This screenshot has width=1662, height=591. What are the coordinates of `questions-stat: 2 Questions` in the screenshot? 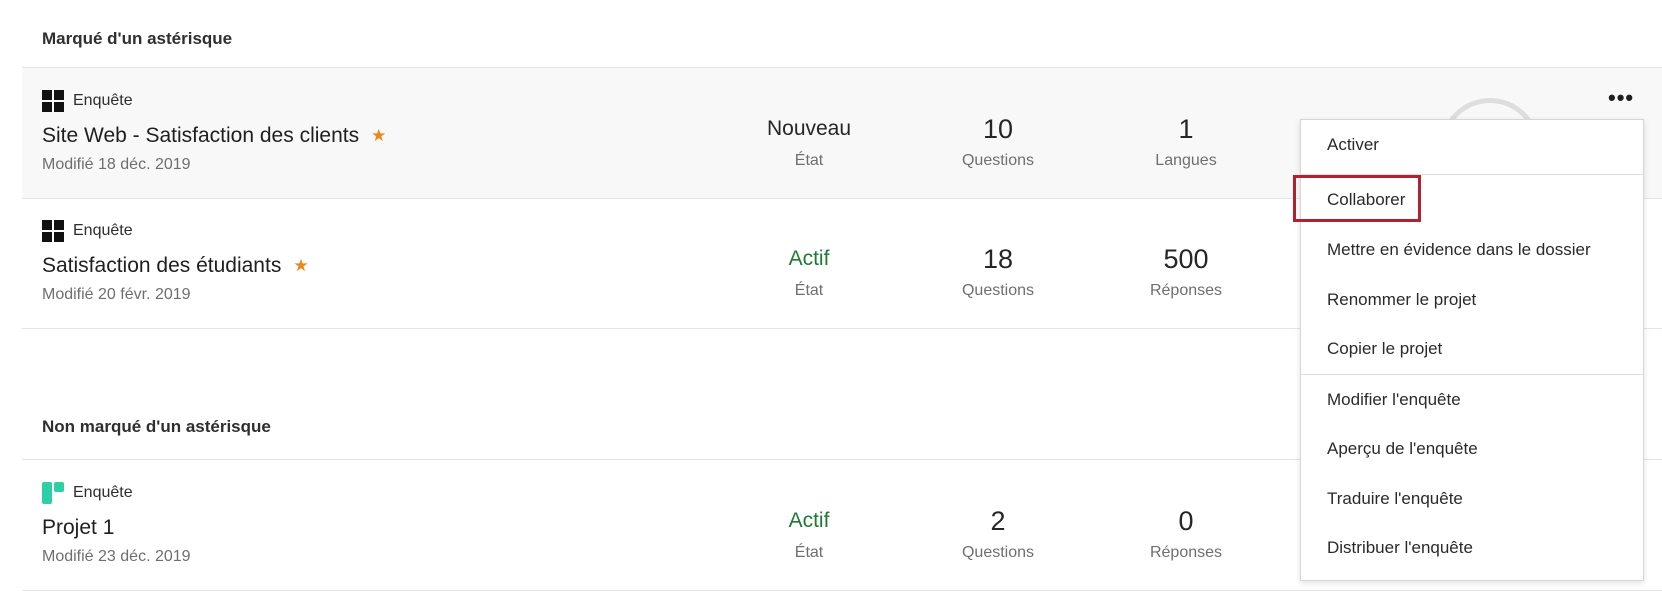 It's located at (998, 534).